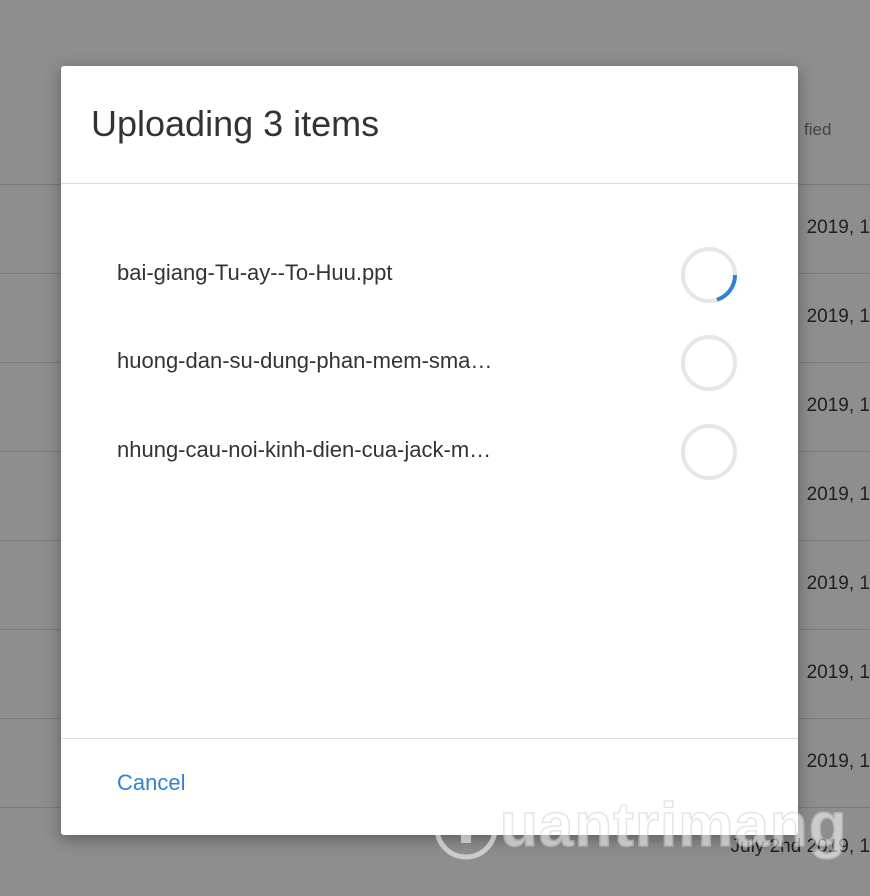 Image resolution: width=870 pixels, height=896 pixels. I want to click on background-column-label-modified: fied, so click(818, 129).